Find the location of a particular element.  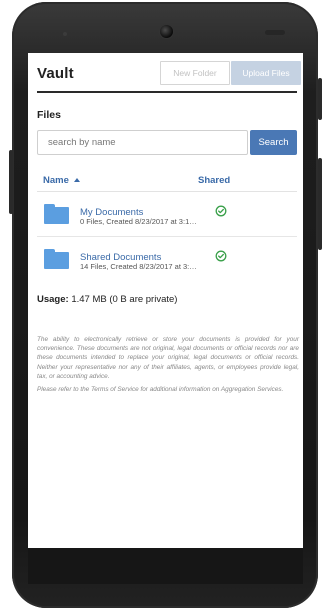

files-heading: Files is located at coordinates (49, 115).